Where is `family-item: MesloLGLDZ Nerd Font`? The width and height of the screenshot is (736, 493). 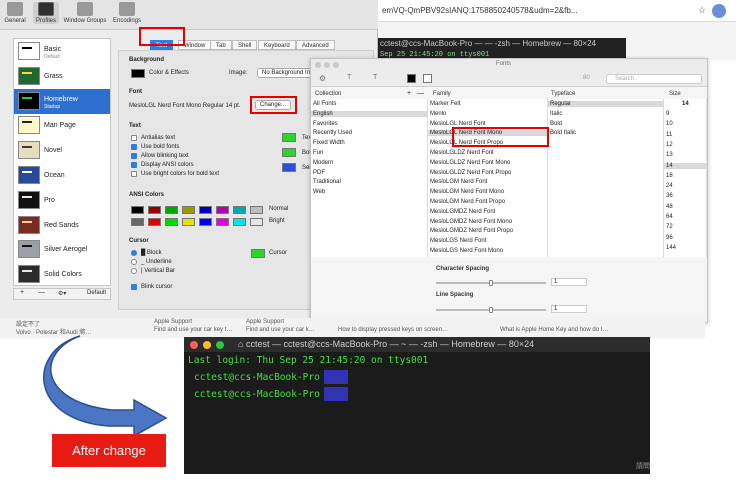 family-item: MesloLGLDZ Nerd Font is located at coordinates (462, 153).